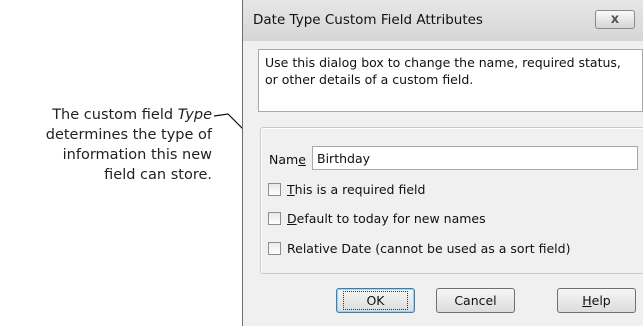 Image resolution: width=643 pixels, height=326 pixels. What do you see at coordinates (292, 218) in the screenshot?
I see `default-today-accelerator: D` at bounding box center [292, 218].